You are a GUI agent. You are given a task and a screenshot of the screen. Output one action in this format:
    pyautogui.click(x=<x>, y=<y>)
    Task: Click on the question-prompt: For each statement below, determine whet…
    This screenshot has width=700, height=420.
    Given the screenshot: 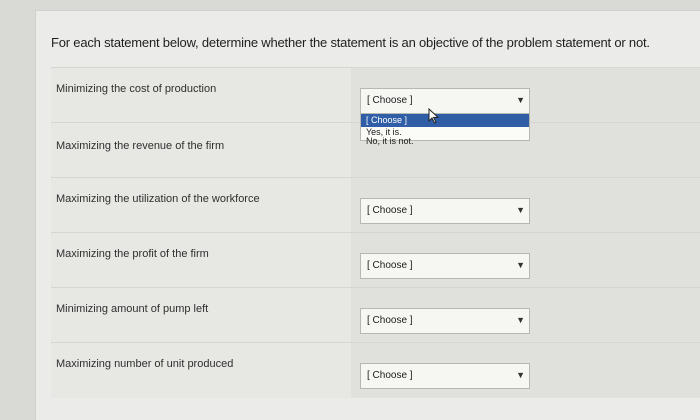 What is the action you would take?
    pyautogui.click(x=350, y=42)
    